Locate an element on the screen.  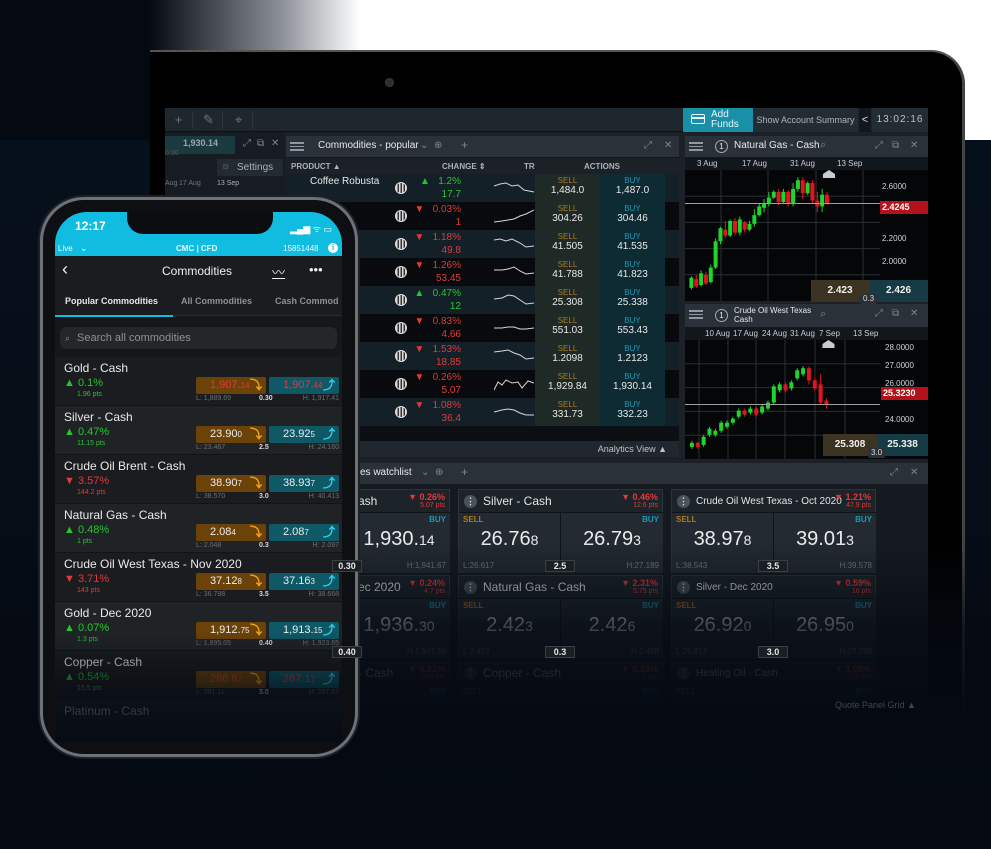
chart-buy-price: 2.426 is located at coordinates (898, 291).